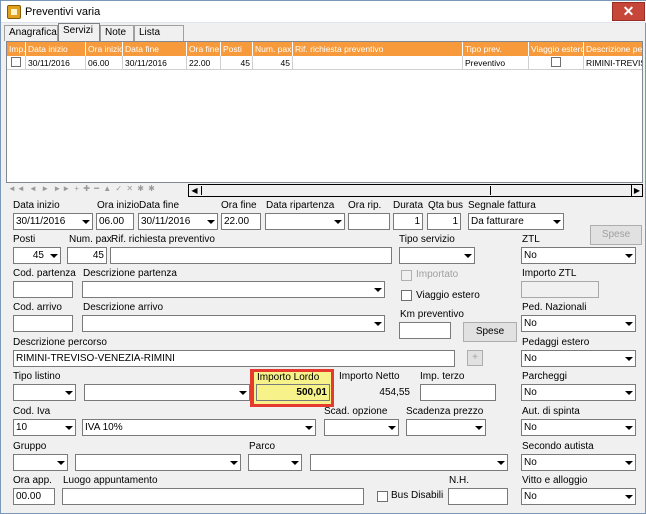  Describe the element at coordinates (237, 49) in the screenshot. I see `col-posti: Posti` at that location.